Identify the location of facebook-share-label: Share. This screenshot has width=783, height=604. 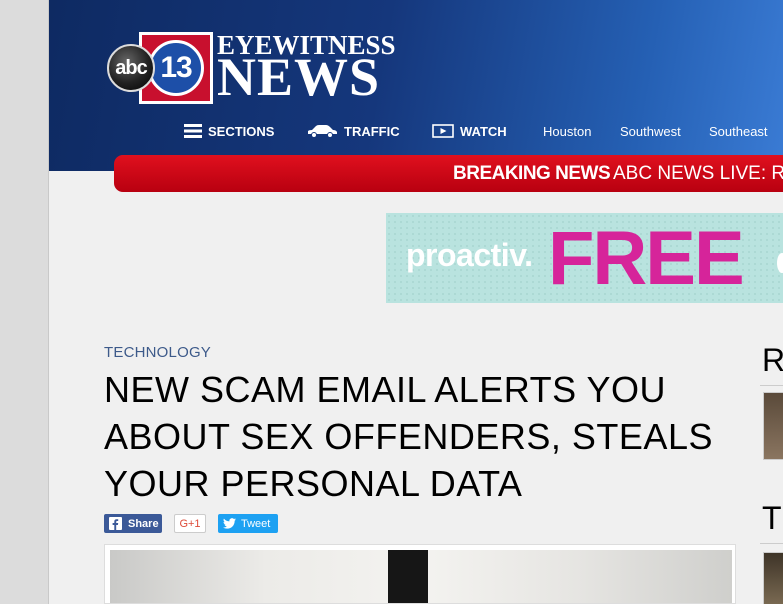
(143, 523).